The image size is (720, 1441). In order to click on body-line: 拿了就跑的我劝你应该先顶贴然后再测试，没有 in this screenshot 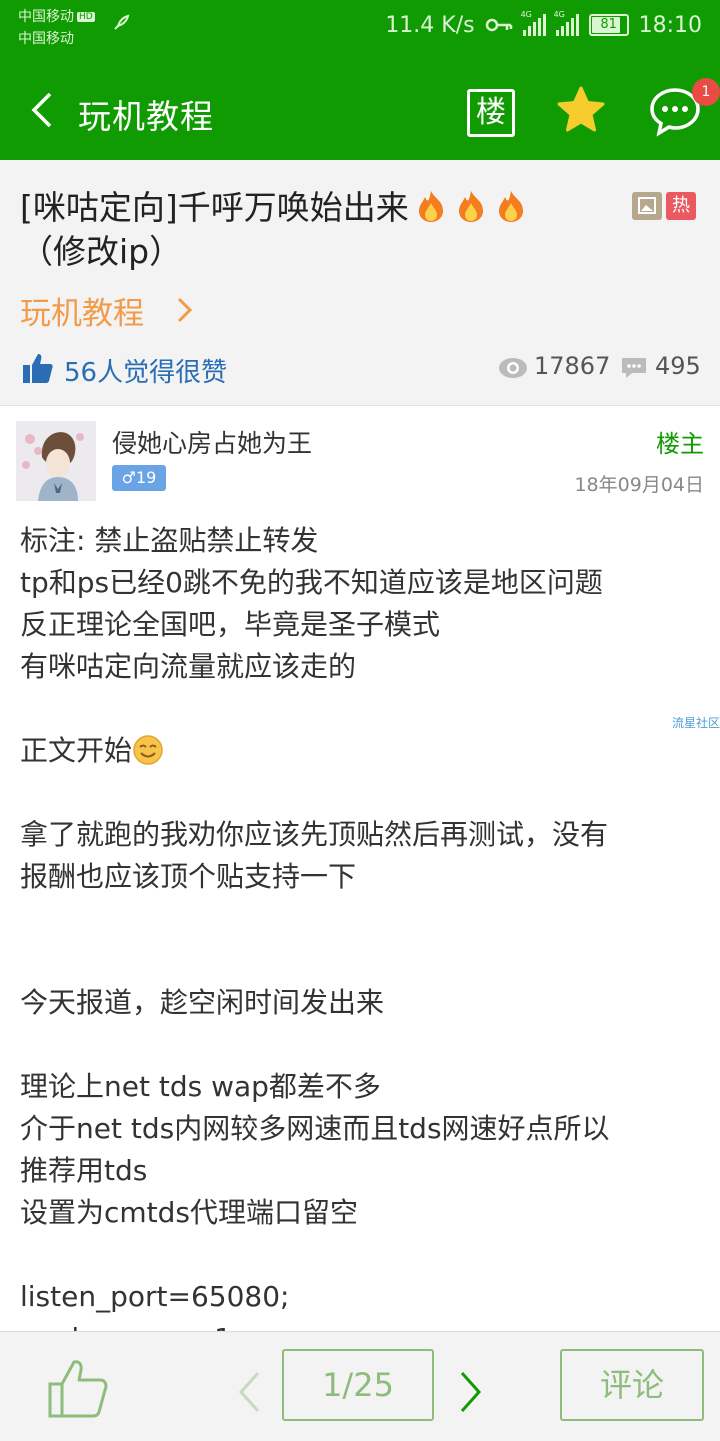, I will do `click(314, 834)`.